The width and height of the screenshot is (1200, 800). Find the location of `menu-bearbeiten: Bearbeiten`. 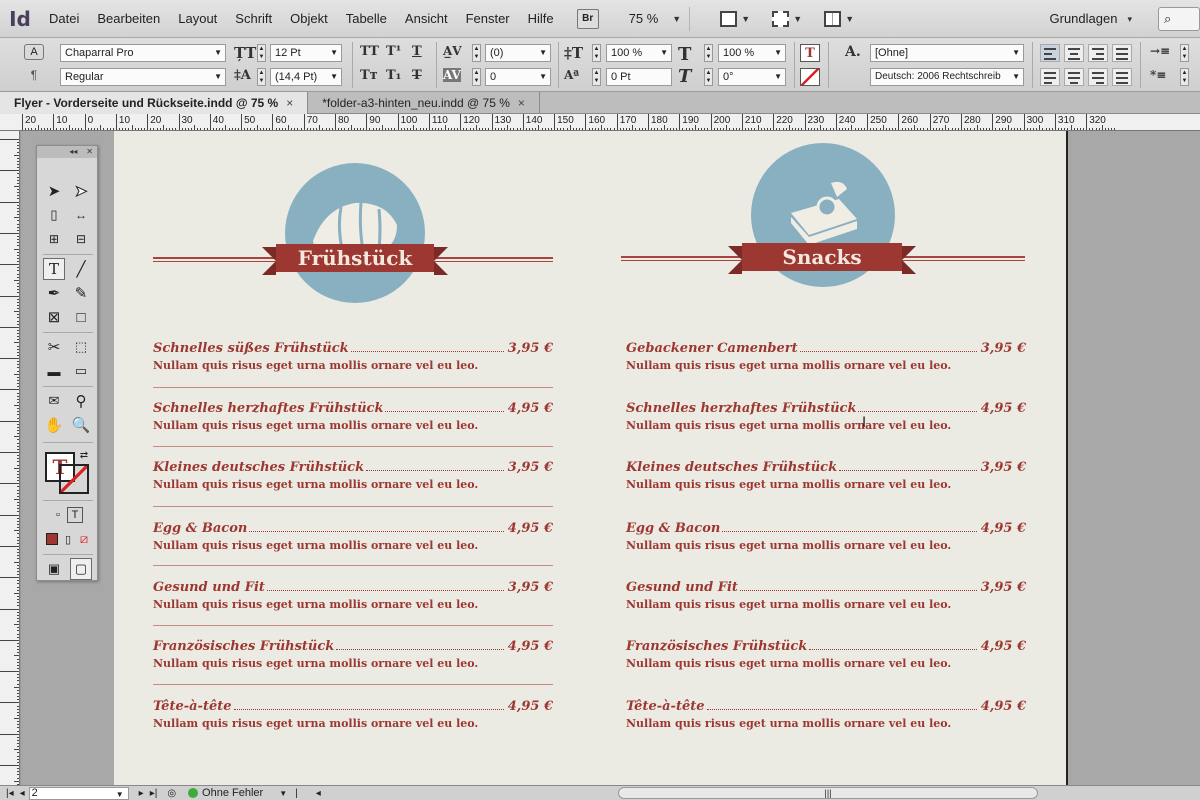

menu-bearbeiten: Bearbeiten is located at coordinates (128, 19).